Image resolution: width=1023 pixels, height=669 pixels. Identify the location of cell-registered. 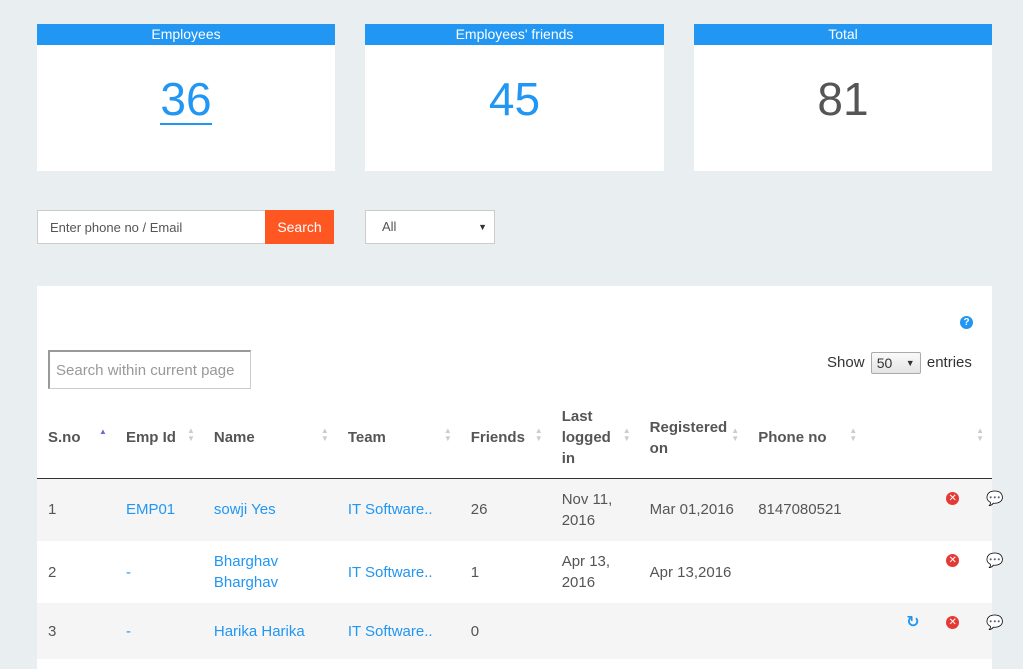
(693, 631).